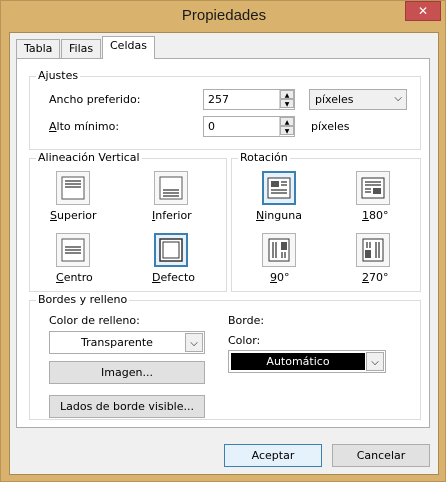 This screenshot has width=446, height=482. I want to click on rotation-180-label: 180°, so click(375, 215).